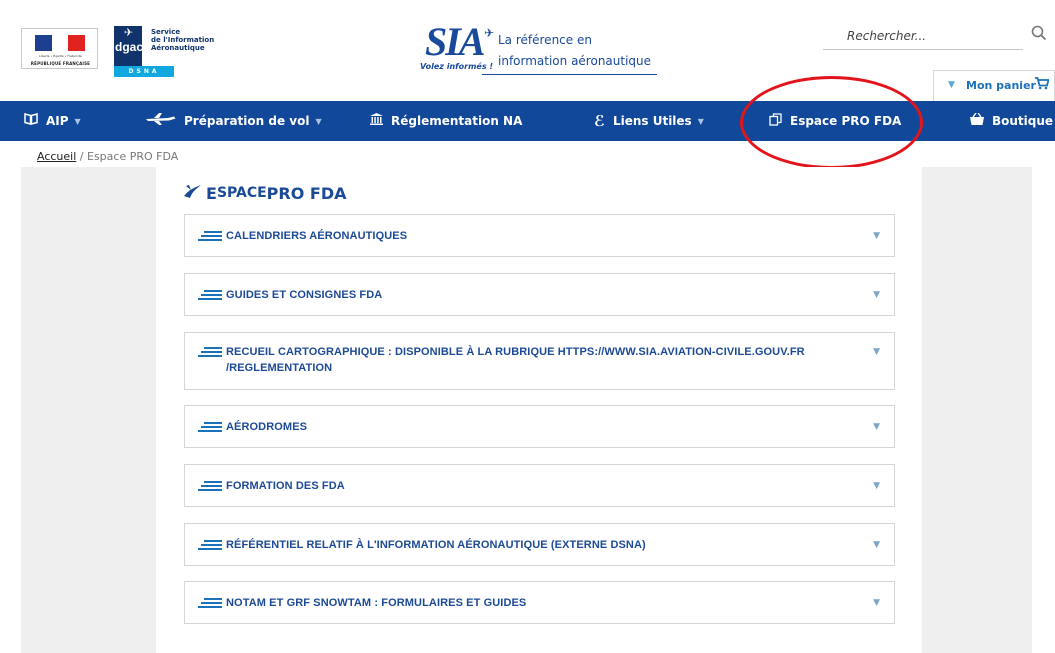 This screenshot has width=1055, height=653. Describe the element at coordinates (539, 485) in the screenshot. I see `accordion-item-formation-fda: FORMATION DES FDA ▼` at that location.